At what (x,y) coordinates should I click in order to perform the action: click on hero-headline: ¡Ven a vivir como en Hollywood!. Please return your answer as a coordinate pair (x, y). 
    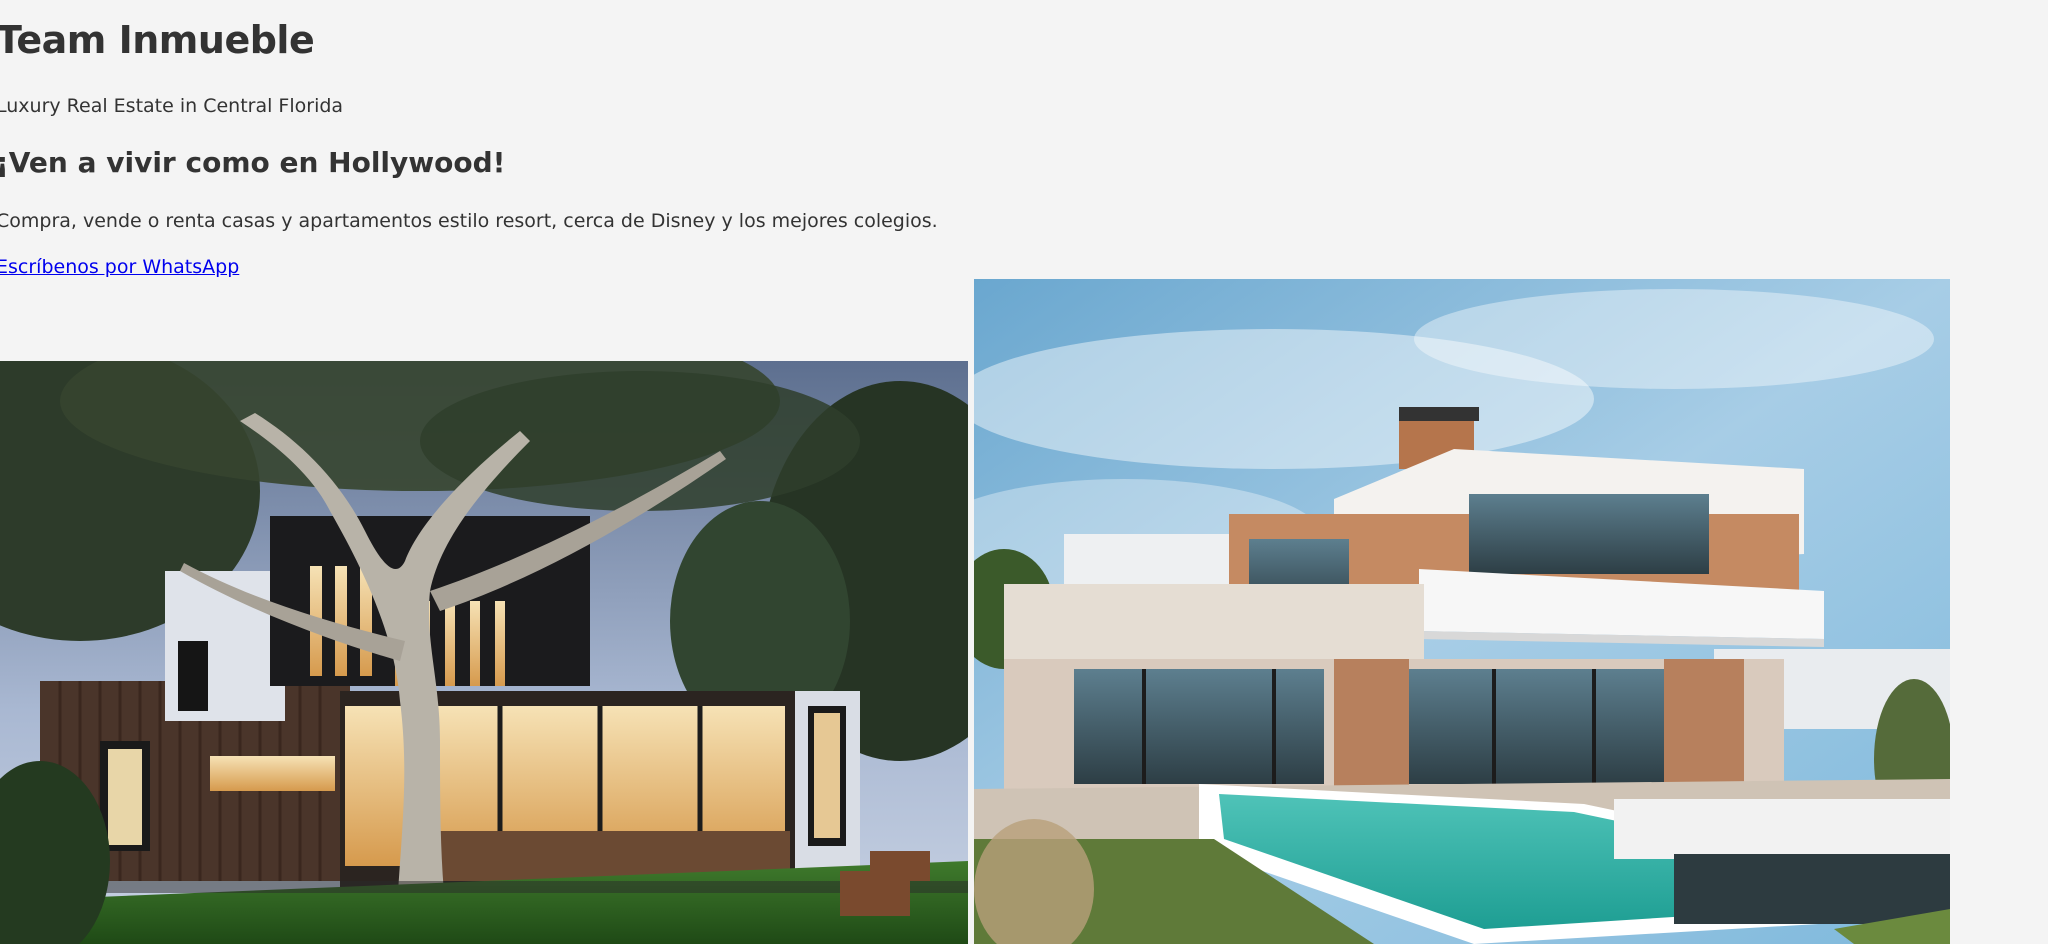
    Looking at the image, I should click on (253, 162).